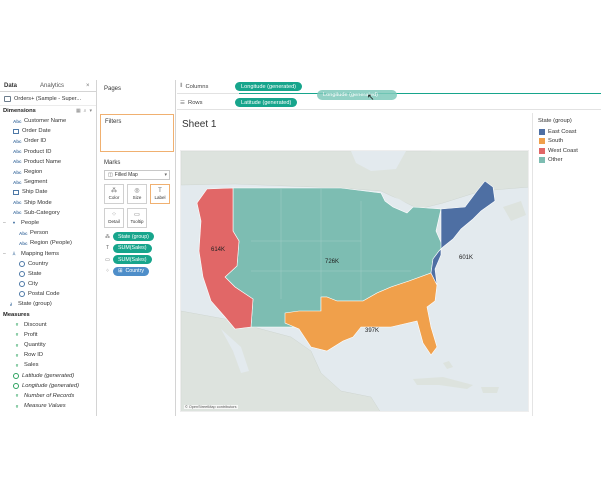 The height and width of the screenshot is (496, 601). What do you see at coordinates (211, 407) in the screenshot?
I see `map-attribution: © OpenStreetMap contributors` at bounding box center [211, 407].